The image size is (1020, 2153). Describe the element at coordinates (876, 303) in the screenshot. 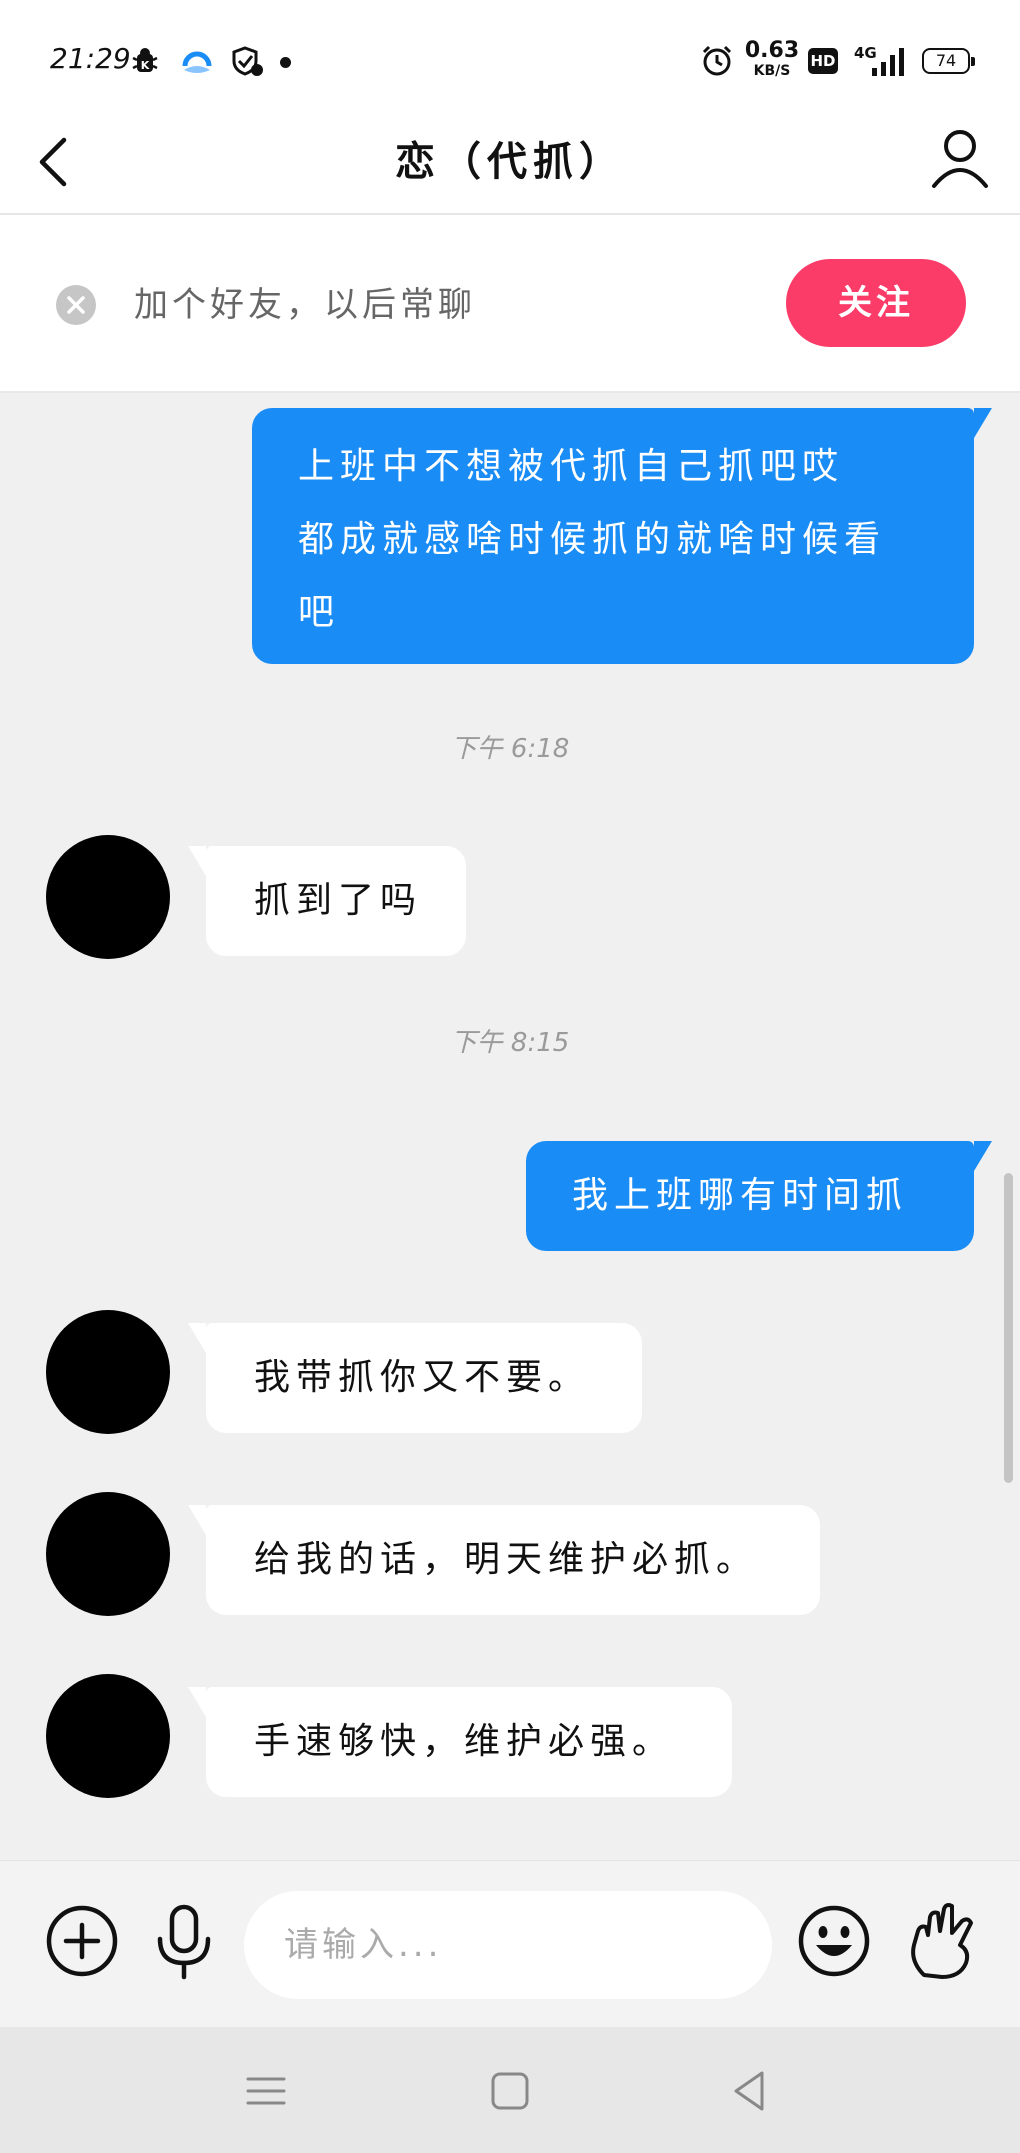

I see `follow-button: 关注` at that location.